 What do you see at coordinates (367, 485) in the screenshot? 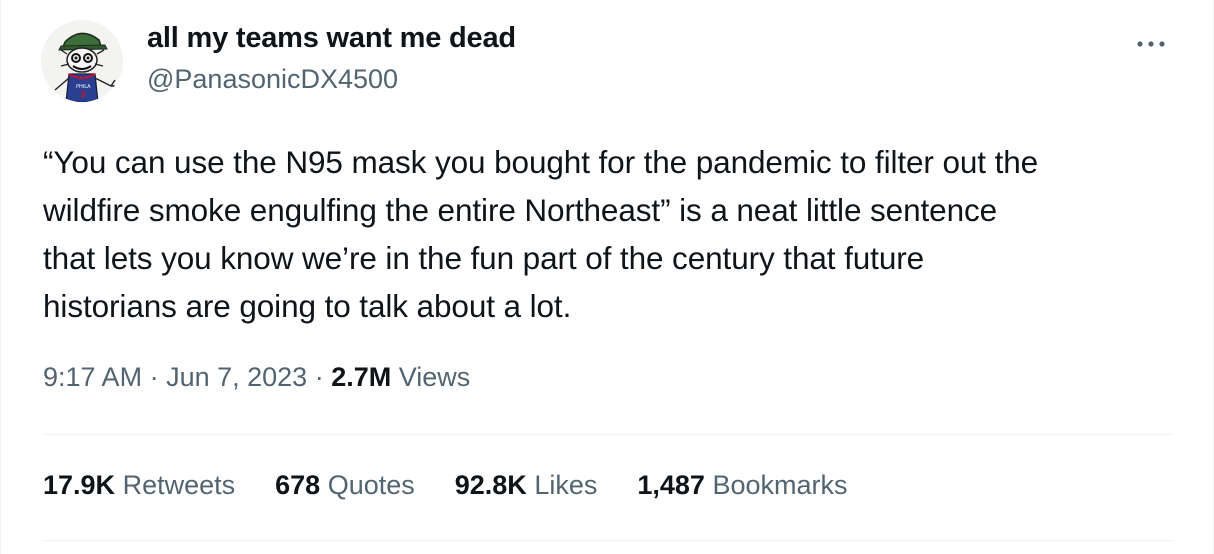
I see `quotes-label: Quotes` at bounding box center [367, 485].